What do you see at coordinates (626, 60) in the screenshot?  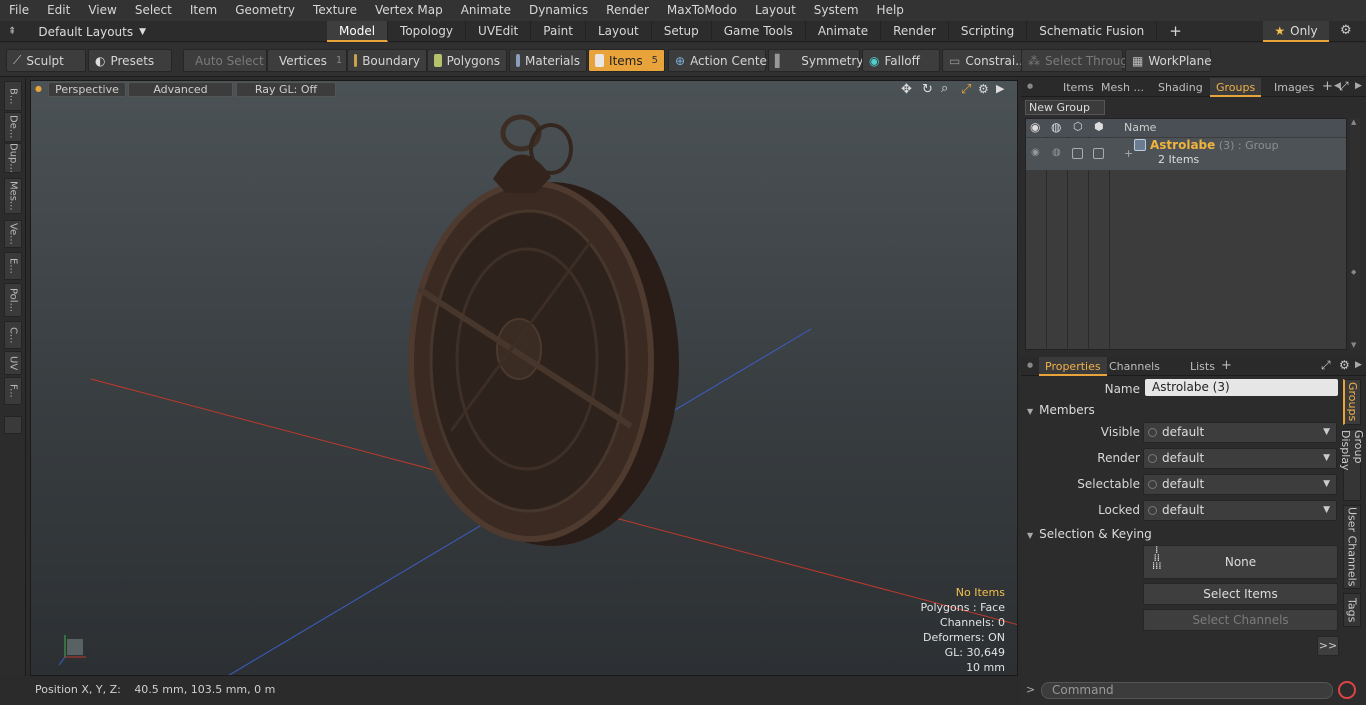 I see `items-button: Items 5` at bounding box center [626, 60].